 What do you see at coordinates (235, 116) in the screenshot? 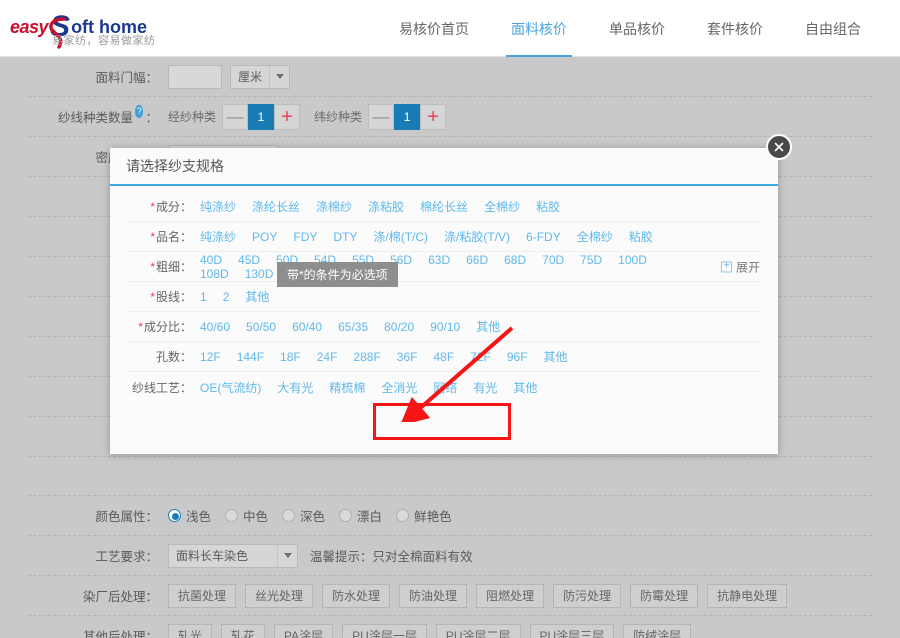
I see `warp-decrement-button: —` at bounding box center [235, 116].